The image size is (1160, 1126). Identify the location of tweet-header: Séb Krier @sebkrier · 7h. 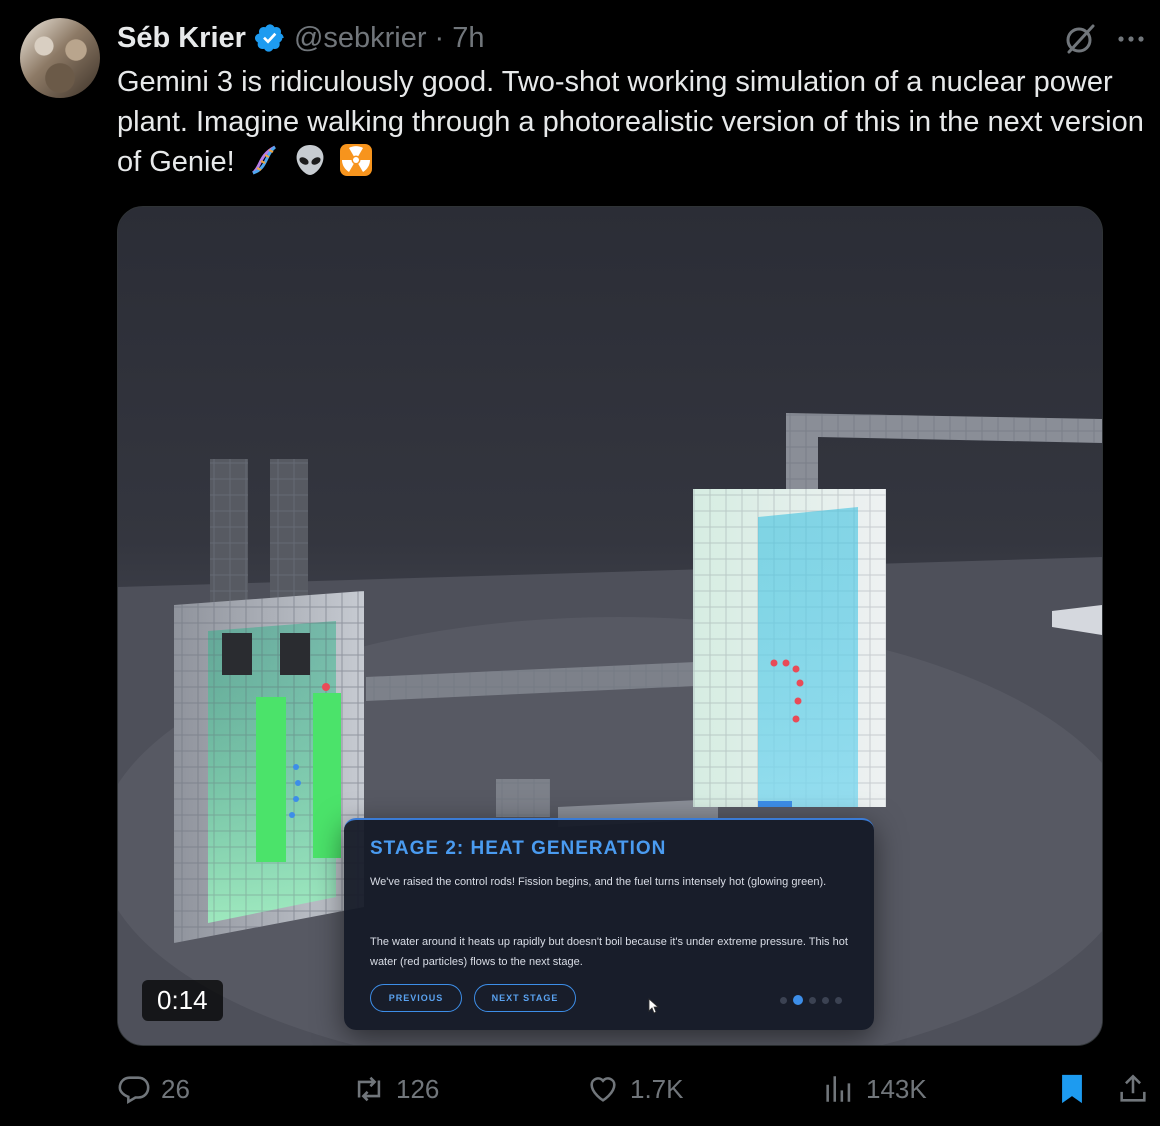
(300, 38).